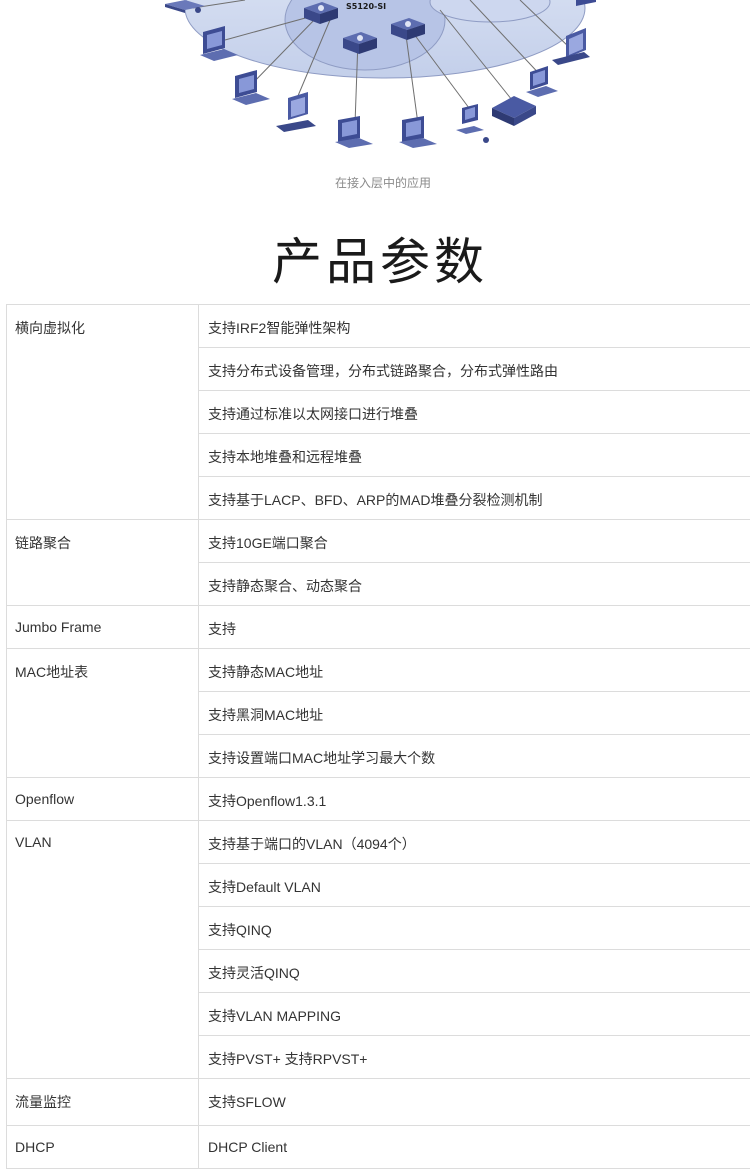 This screenshot has height=1169, width=750. I want to click on spec-value: 支持静态聚合、动态聚合, so click(285, 586).